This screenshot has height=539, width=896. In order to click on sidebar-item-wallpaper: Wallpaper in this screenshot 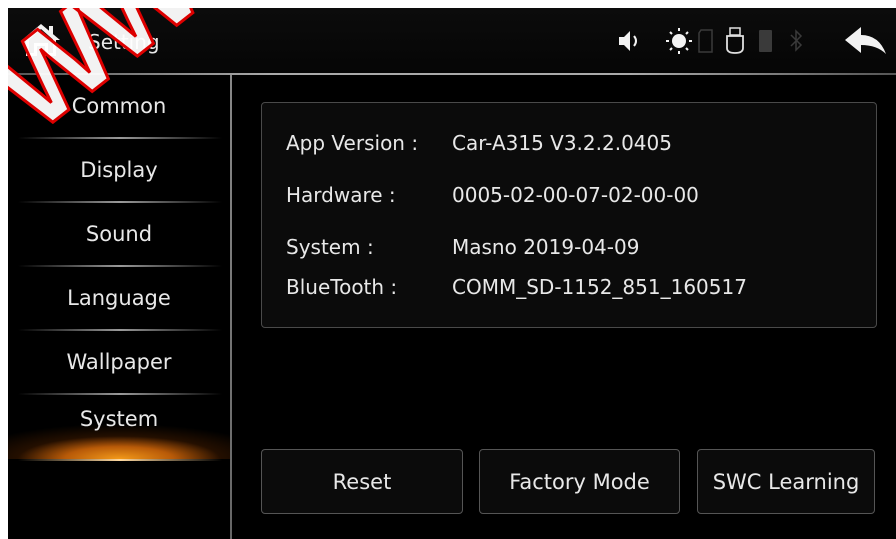, I will do `click(119, 362)`.